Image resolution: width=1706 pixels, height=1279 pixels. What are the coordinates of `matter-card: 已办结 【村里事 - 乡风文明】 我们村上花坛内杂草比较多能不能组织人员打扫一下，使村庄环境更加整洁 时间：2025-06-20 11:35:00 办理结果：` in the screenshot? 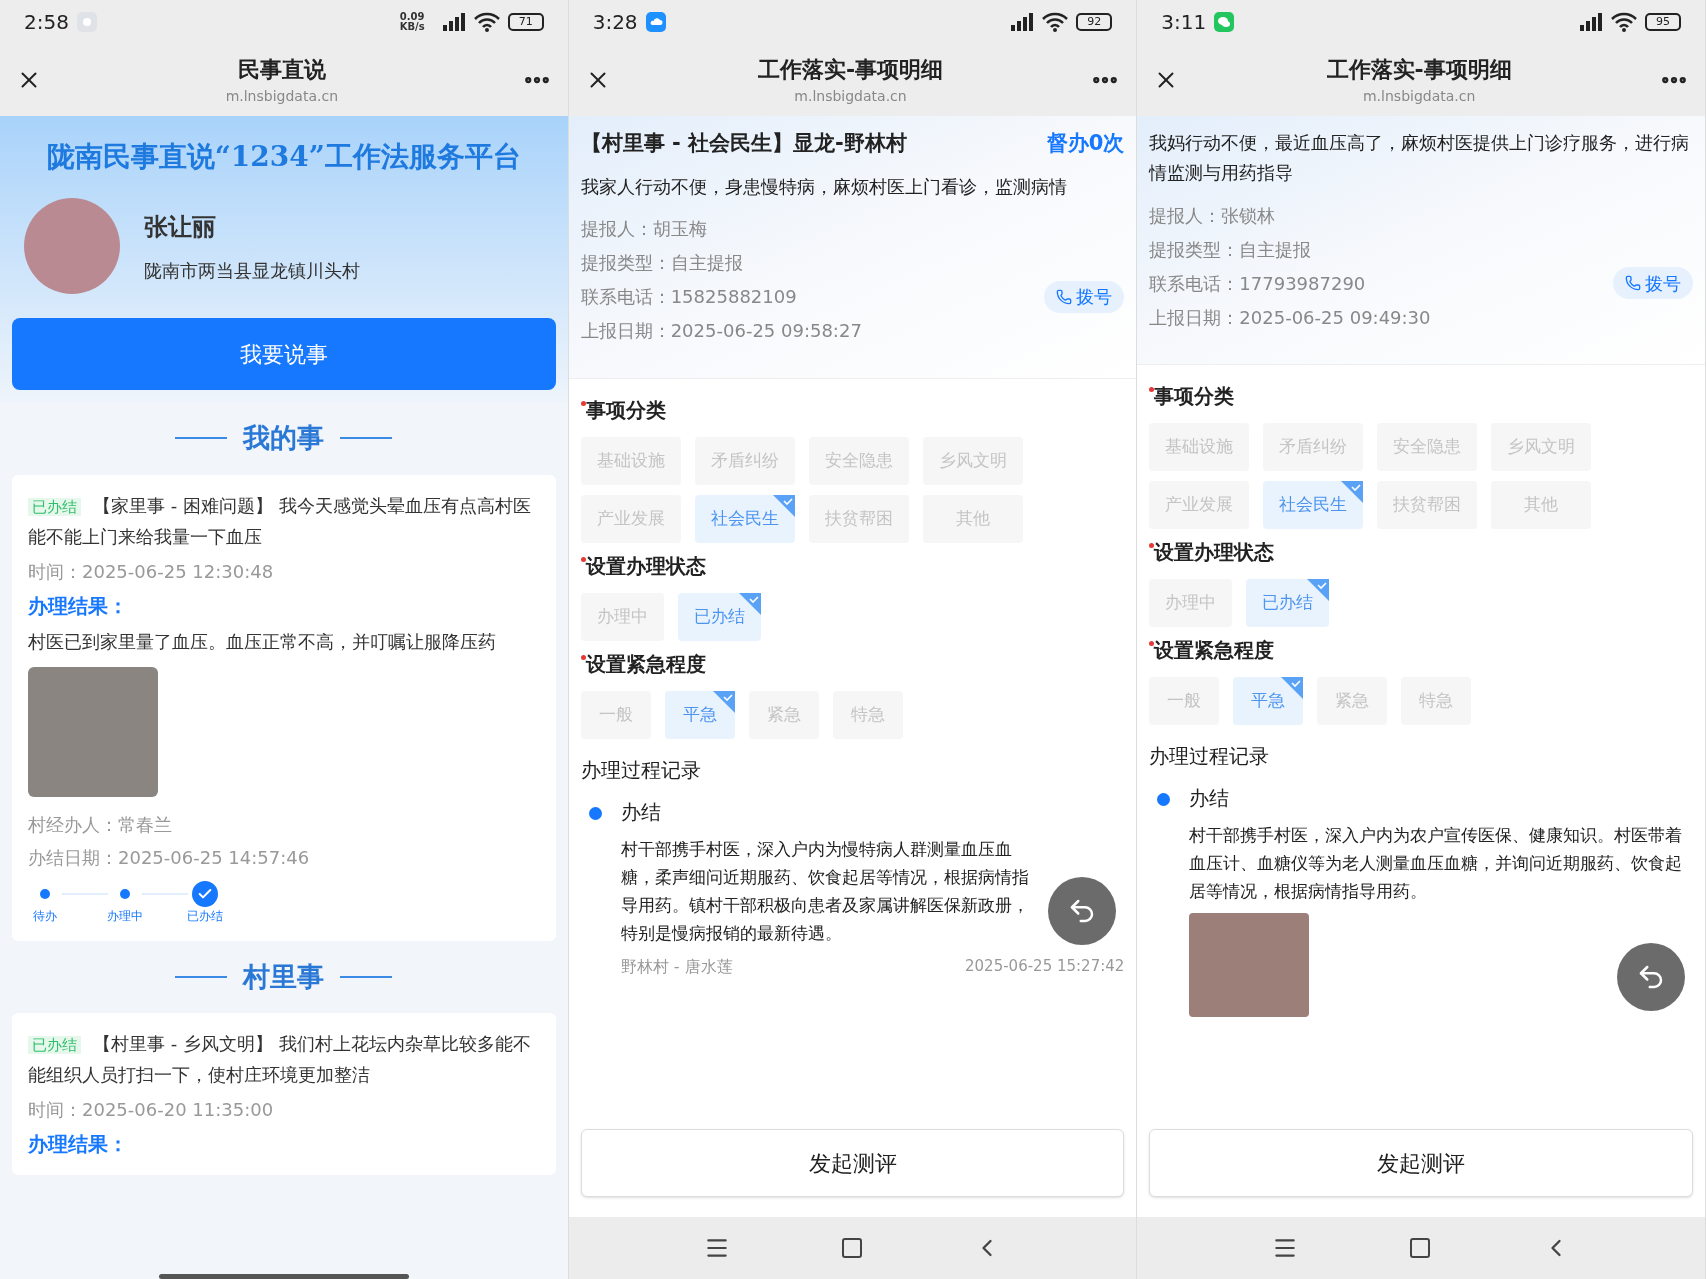 It's located at (284, 1094).